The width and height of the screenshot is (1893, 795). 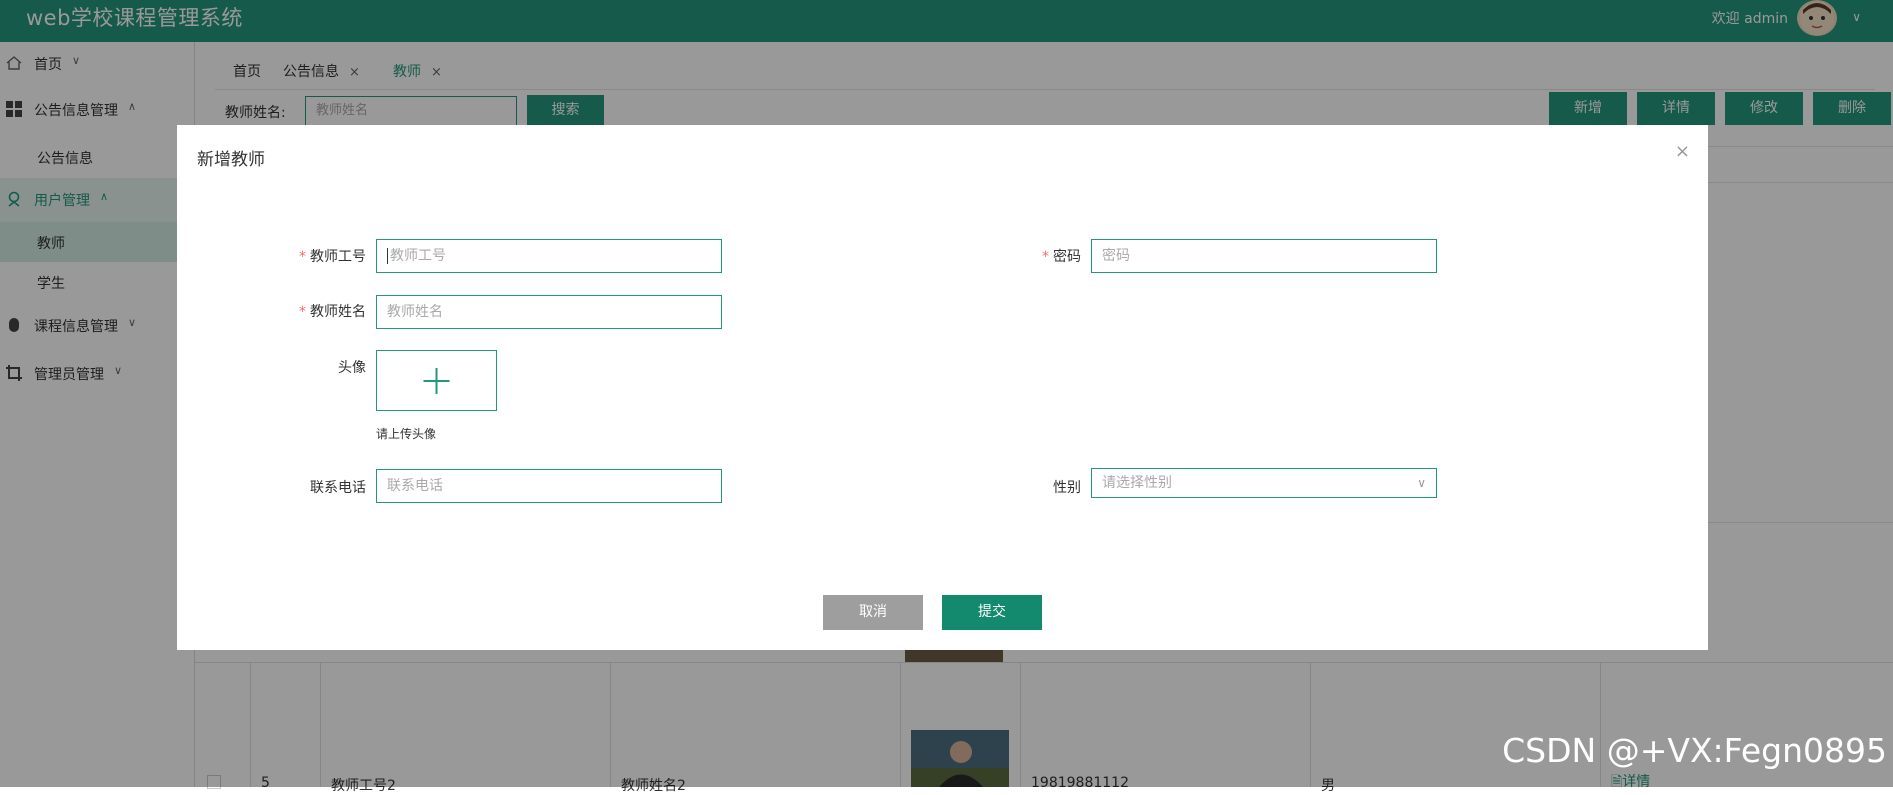 What do you see at coordinates (415, 486) in the screenshot?
I see `phone-placeholder: 联系电话` at bounding box center [415, 486].